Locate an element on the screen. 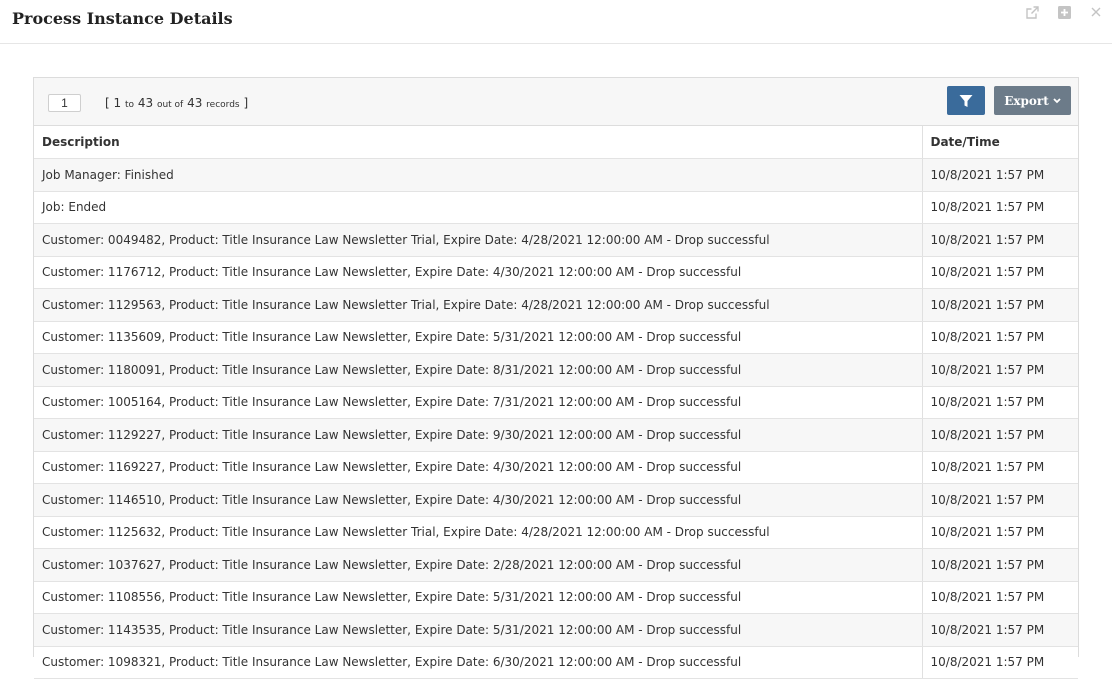  column-header-description: Description is located at coordinates (478, 142).